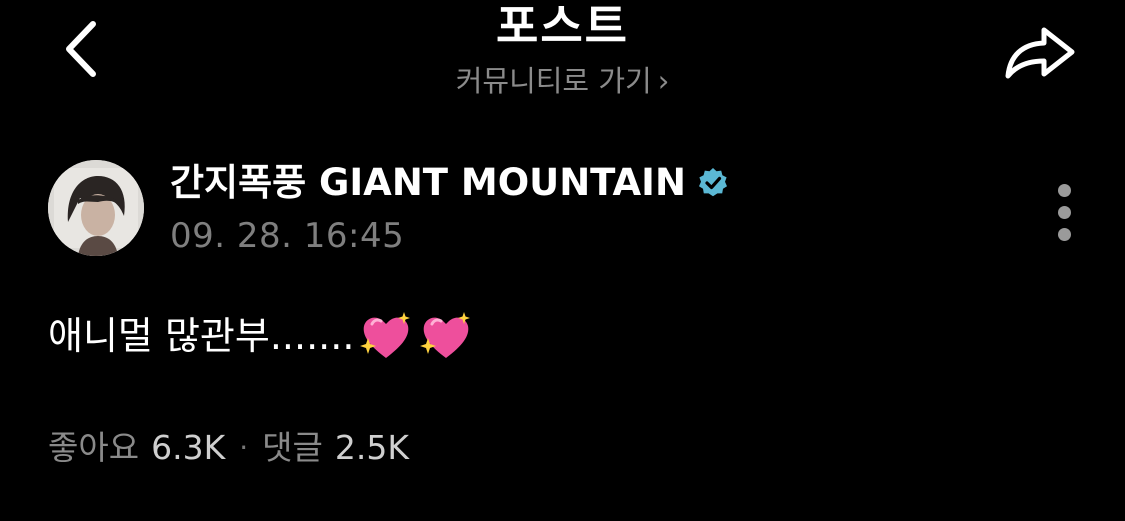  Describe the element at coordinates (228, 448) in the screenshot. I see `post-stats: 좋아요 6.3K · 댓글 2.5K` at that location.